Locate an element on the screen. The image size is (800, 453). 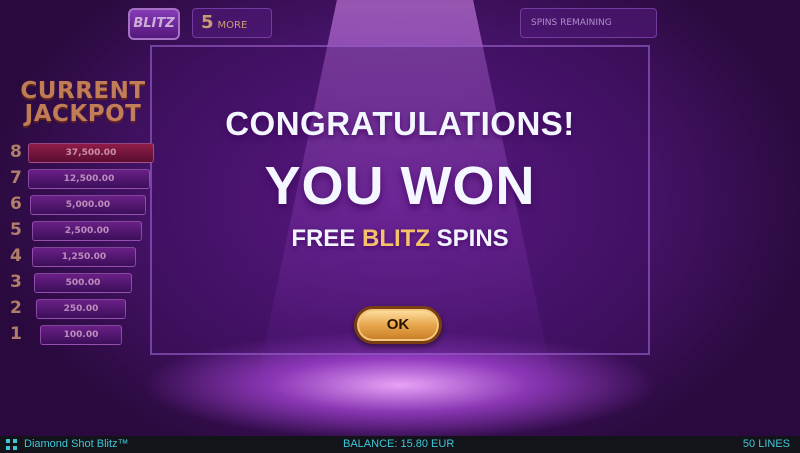
jackpot-row-amount: 250.00 is located at coordinates (81, 309).